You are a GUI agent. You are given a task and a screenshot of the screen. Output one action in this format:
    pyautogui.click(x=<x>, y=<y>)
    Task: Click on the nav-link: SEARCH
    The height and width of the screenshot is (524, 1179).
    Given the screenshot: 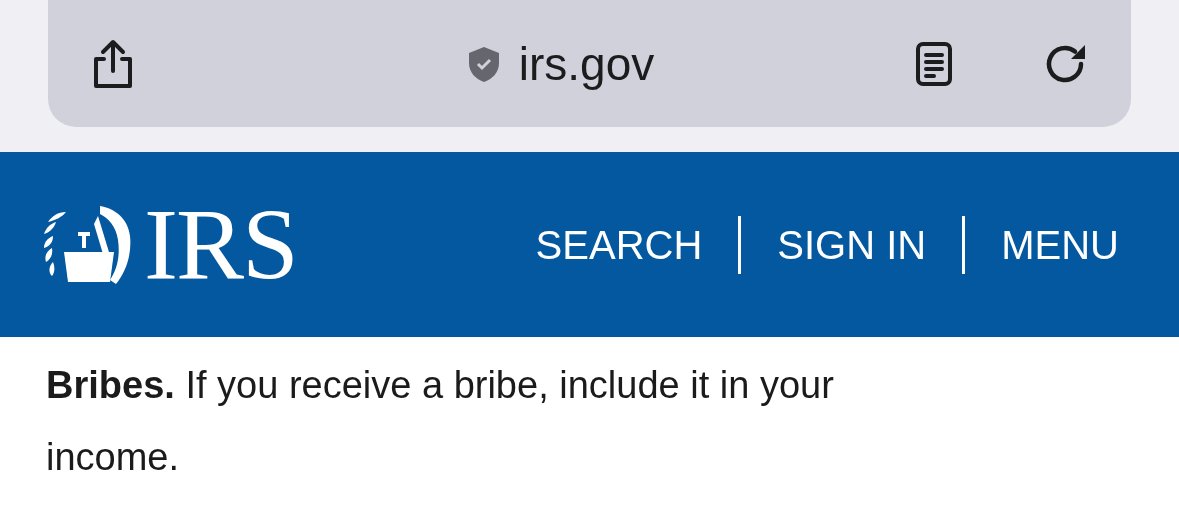 What is the action you would take?
    pyautogui.click(x=619, y=244)
    